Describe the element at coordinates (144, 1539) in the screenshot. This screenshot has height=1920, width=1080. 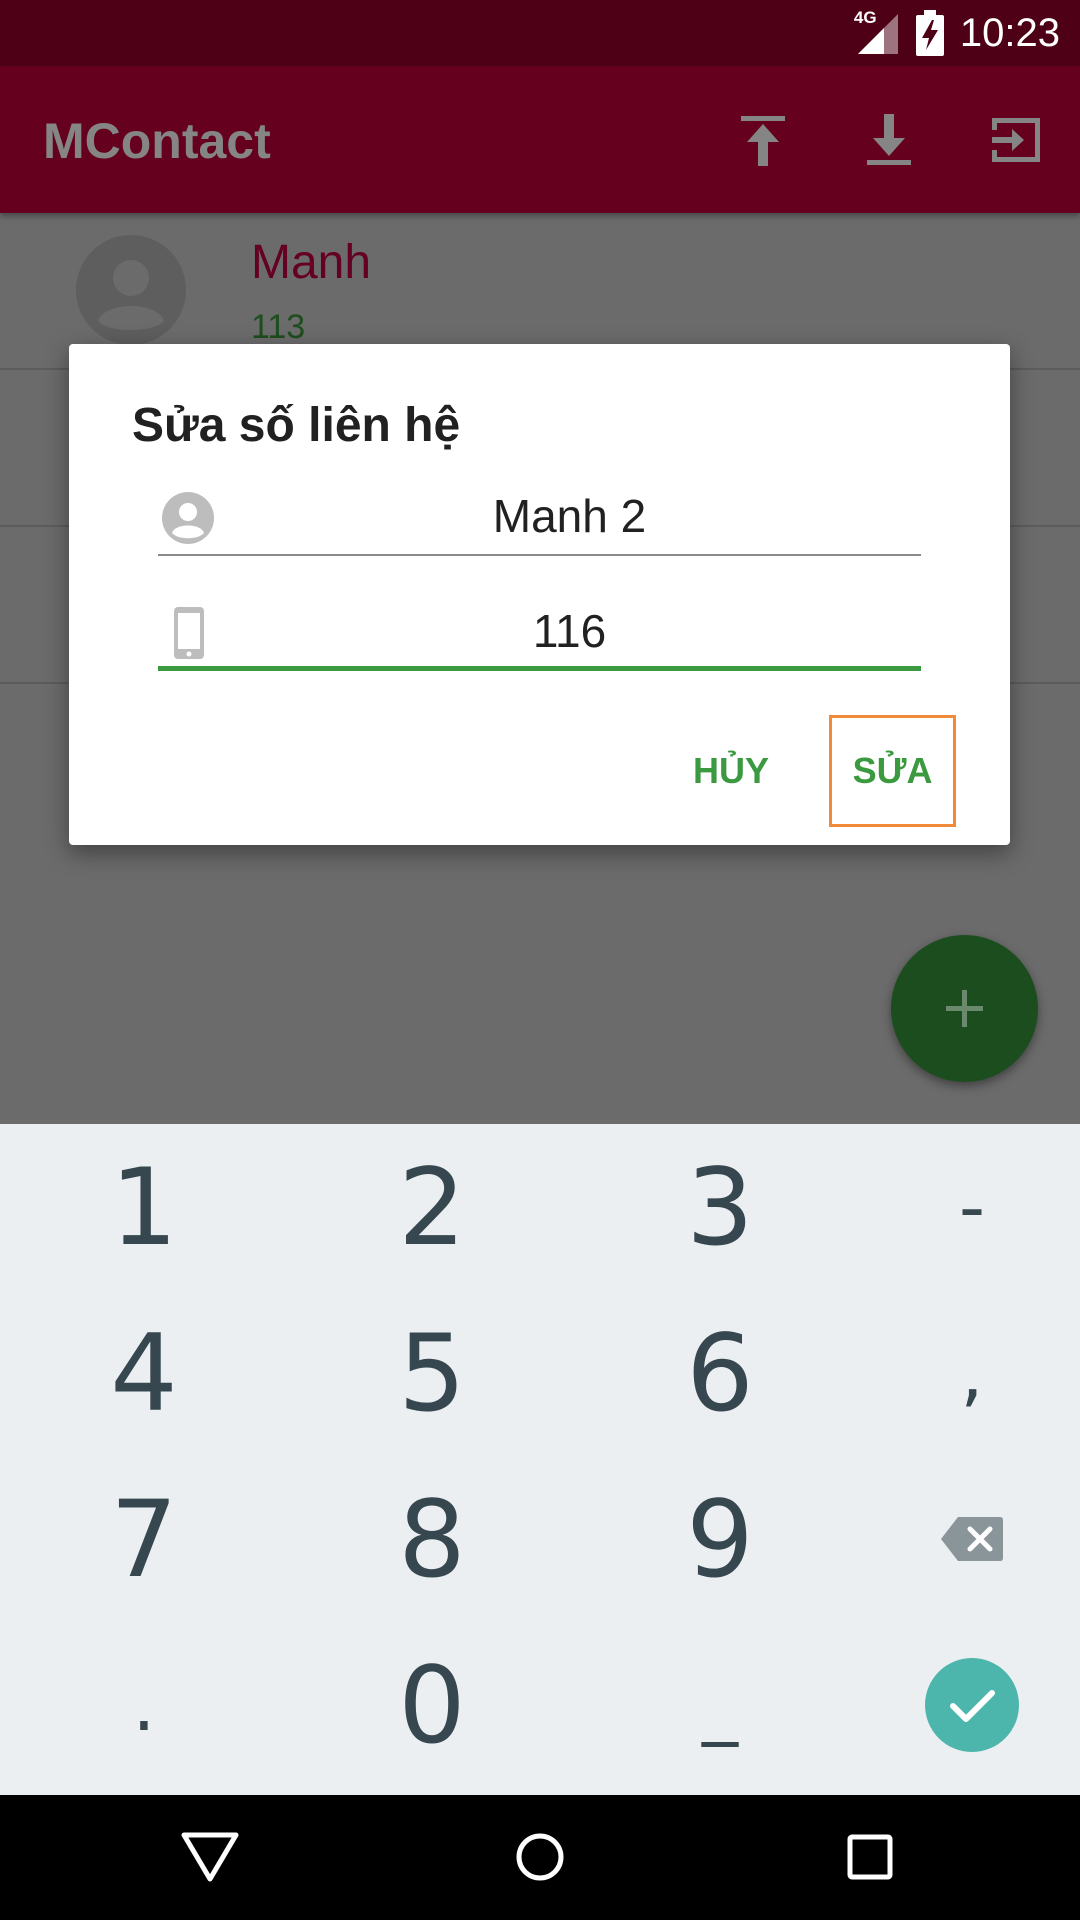
I see `key-7: 7` at that location.